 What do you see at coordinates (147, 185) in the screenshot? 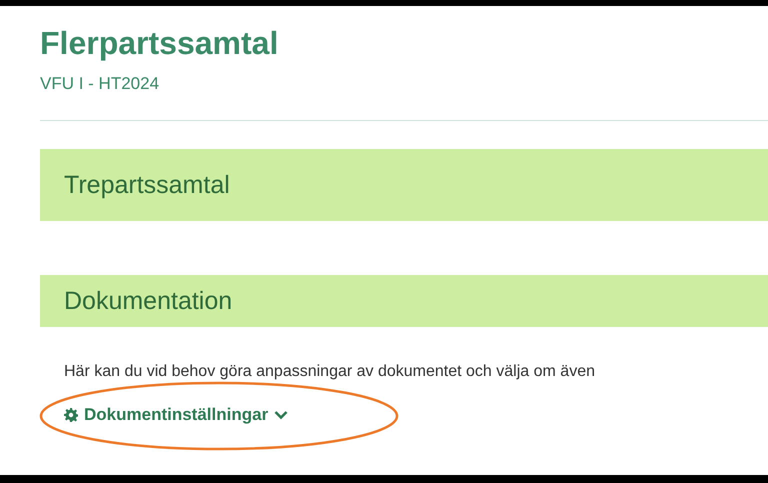
I see `section-heading: Trepartssamtal` at bounding box center [147, 185].